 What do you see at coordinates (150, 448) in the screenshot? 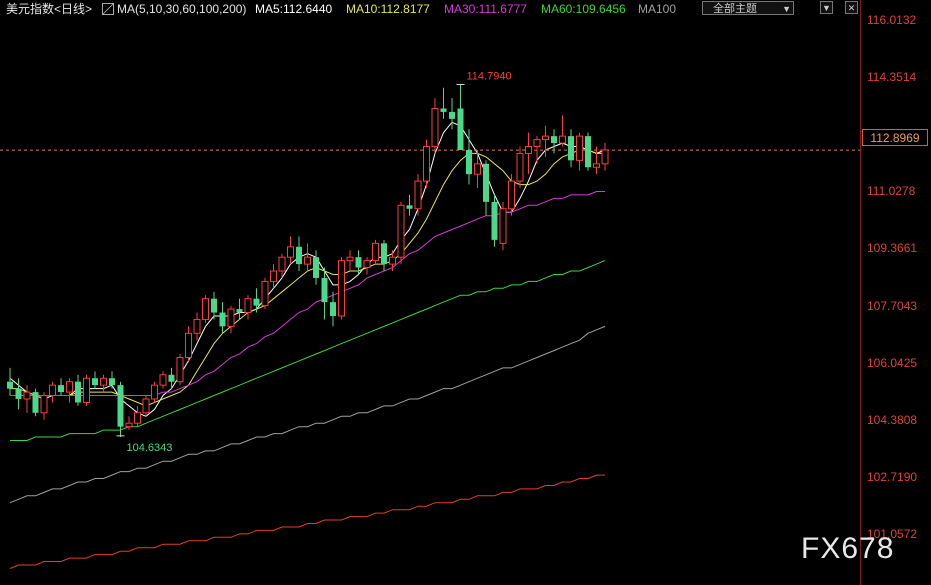
I see `low-price-label: 104.6343` at bounding box center [150, 448].